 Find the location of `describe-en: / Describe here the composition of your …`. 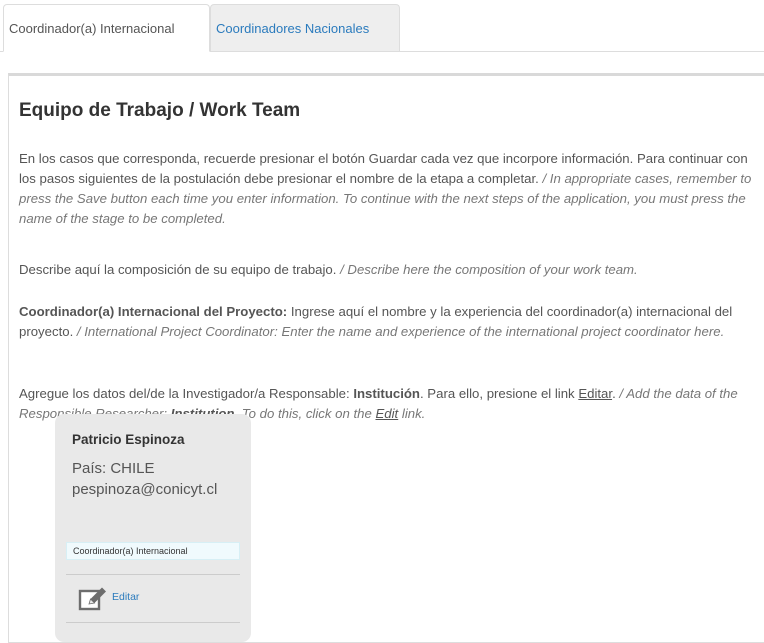

describe-en: / Describe here the composition of your … is located at coordinates (489, 269).